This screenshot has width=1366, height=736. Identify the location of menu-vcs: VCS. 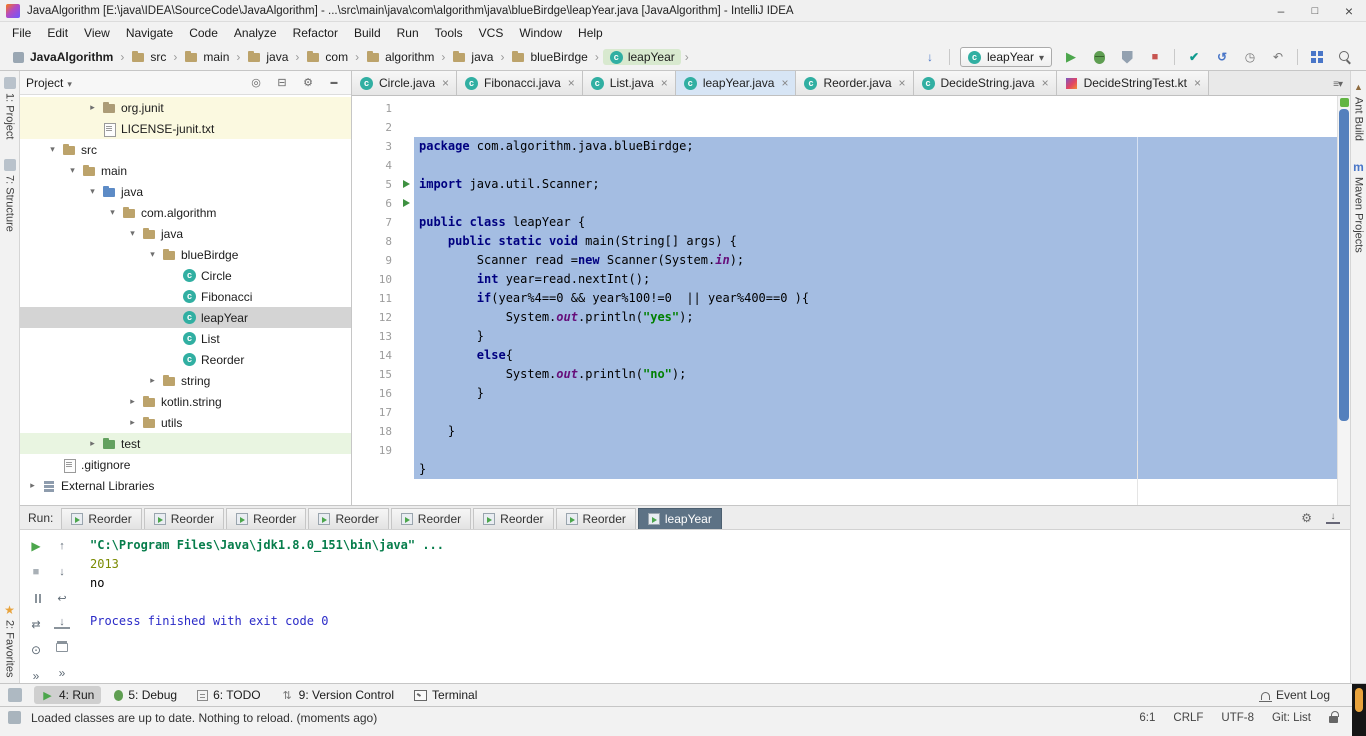
(491, 33).